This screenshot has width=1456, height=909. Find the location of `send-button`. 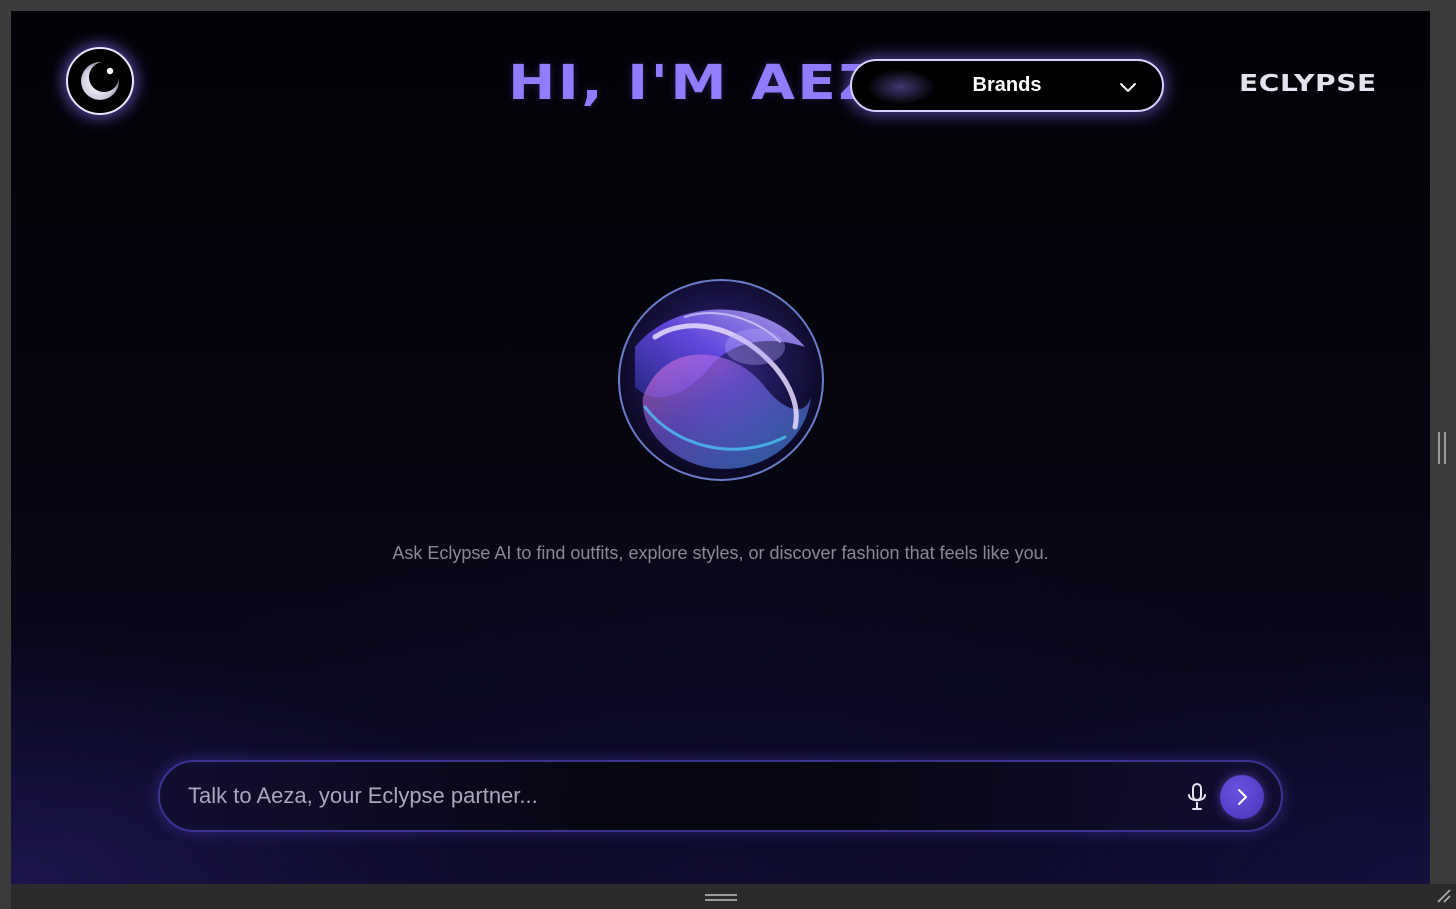

send-button is located at coordinates (1242, 797).